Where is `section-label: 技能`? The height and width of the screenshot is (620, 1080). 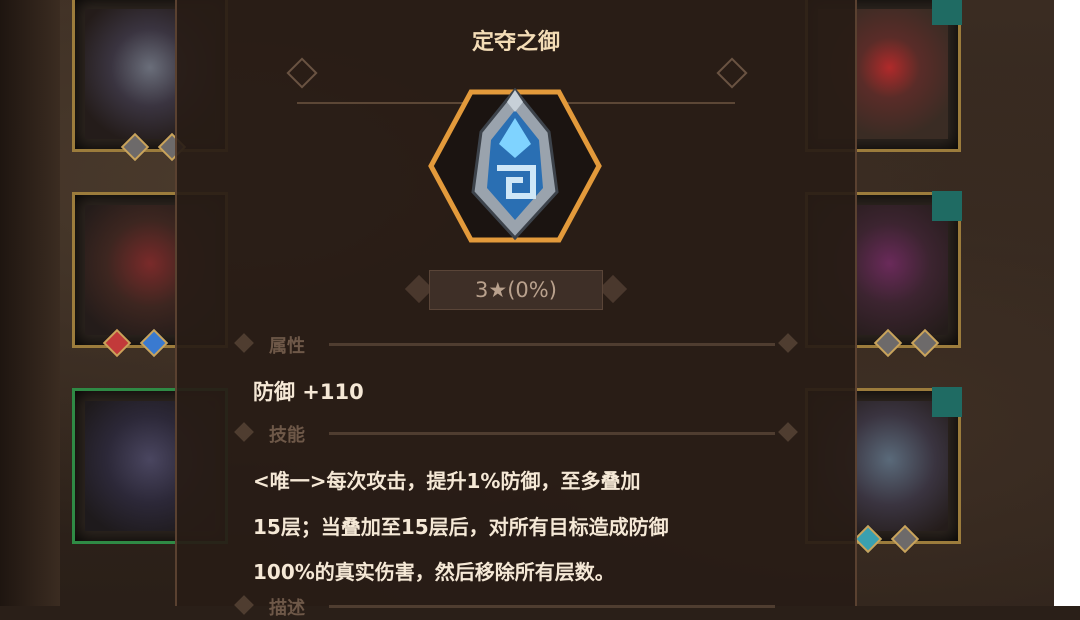 section-label: 技能 is located at coordinates (287, 435).